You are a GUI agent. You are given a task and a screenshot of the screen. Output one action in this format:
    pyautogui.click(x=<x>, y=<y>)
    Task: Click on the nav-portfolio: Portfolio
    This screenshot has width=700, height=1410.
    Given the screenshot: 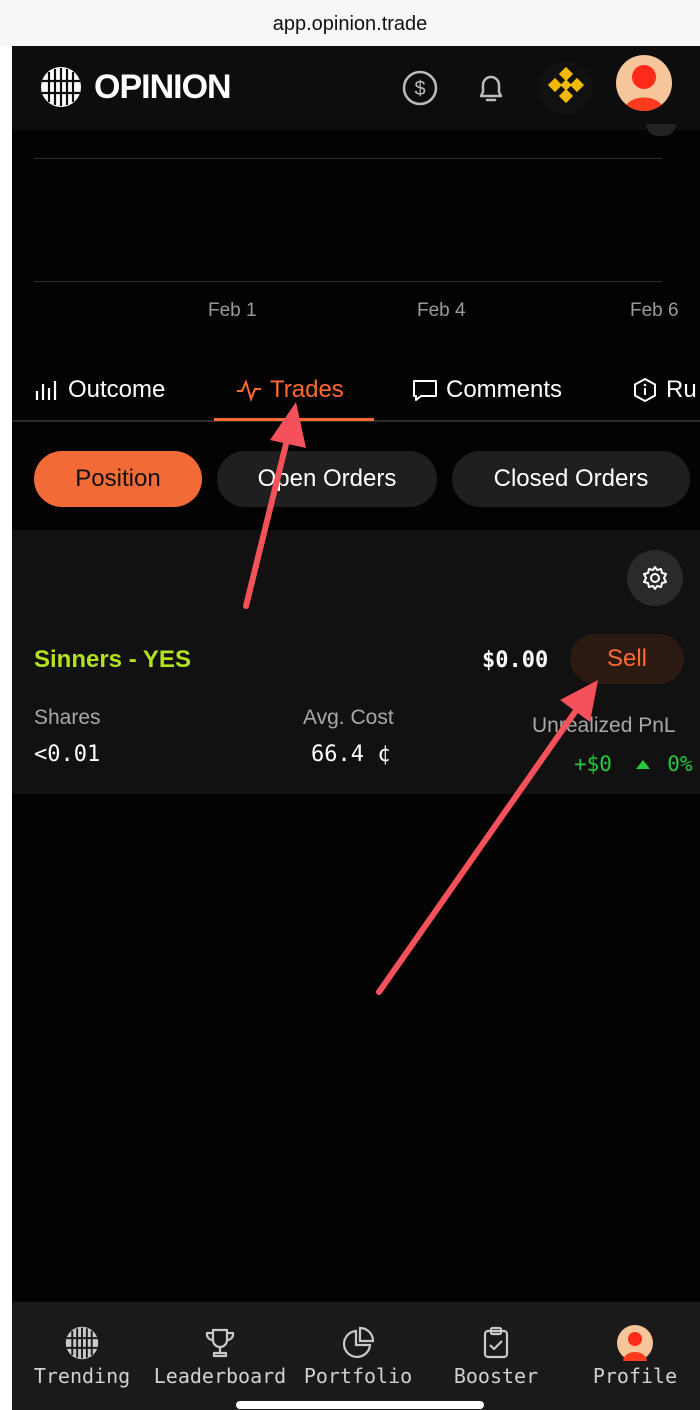 What is the action you would take?
    pyautogui.click(x=358, y=1356)
    